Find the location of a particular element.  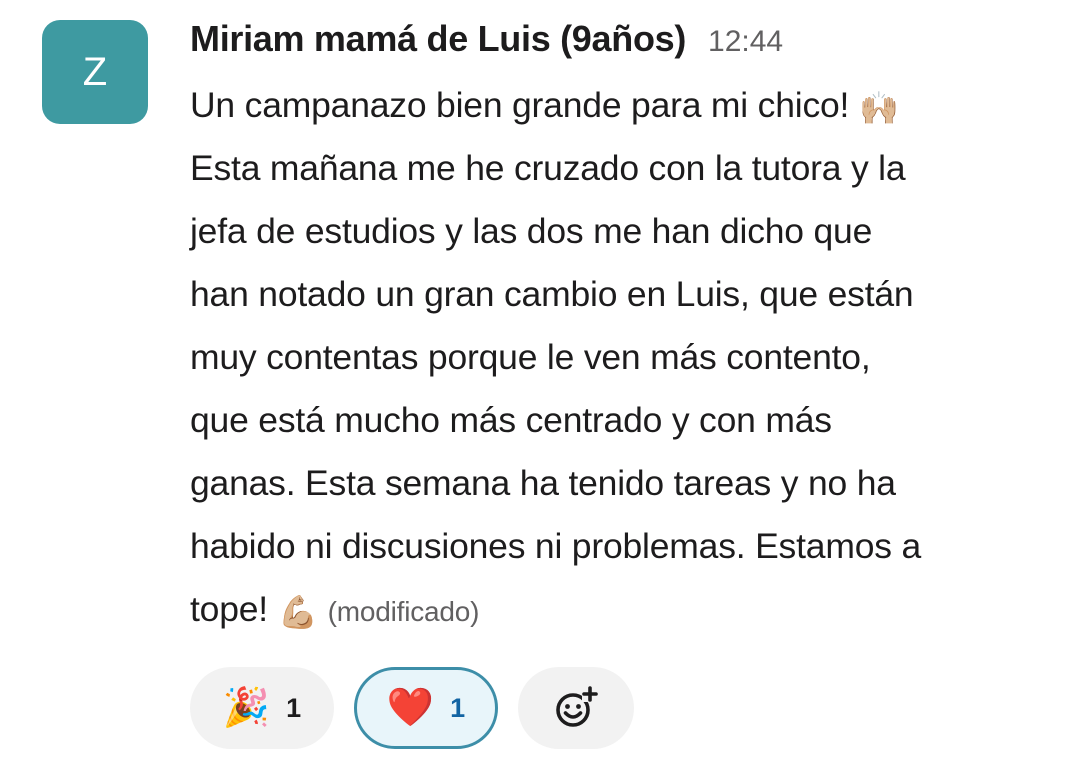

message-header: Miriam mamá de Luis (9años) 12:44 is located at coordinates (625, 42).